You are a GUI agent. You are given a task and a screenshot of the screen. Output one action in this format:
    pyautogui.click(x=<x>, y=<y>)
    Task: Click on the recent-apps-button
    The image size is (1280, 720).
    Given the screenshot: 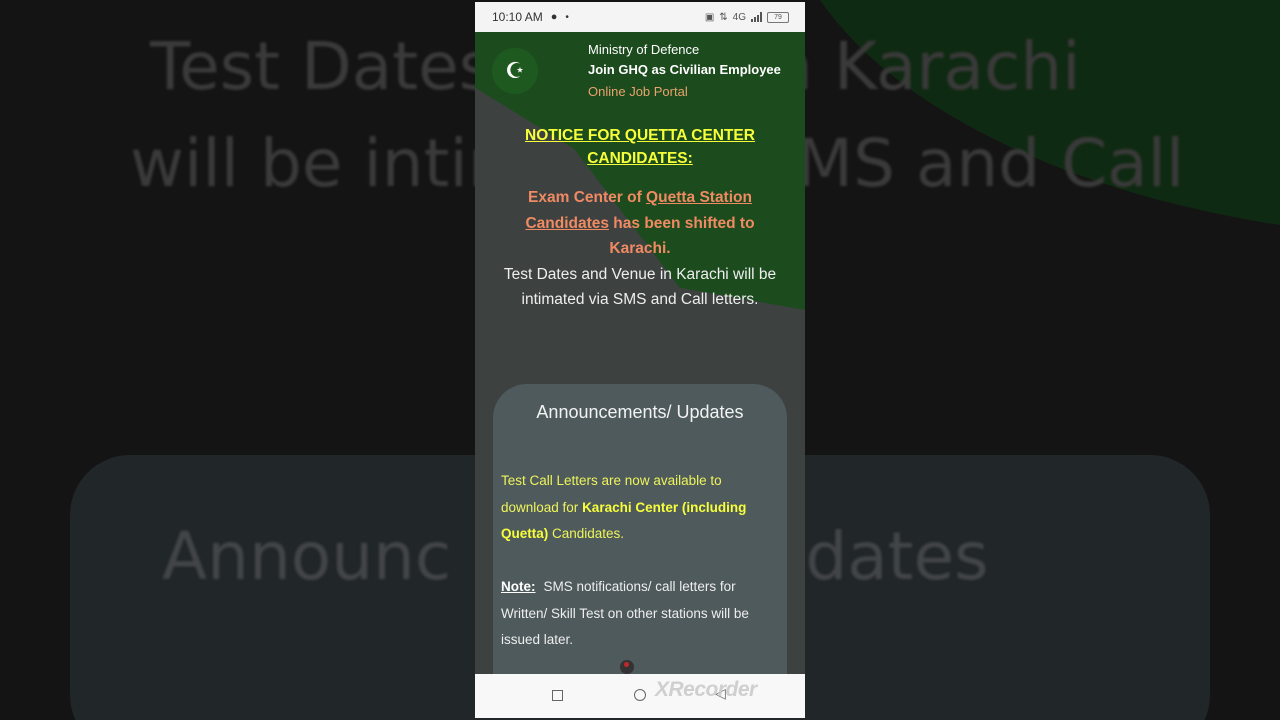 What is the action you would take?
    pyautogui.click(x=557, y=695)
    